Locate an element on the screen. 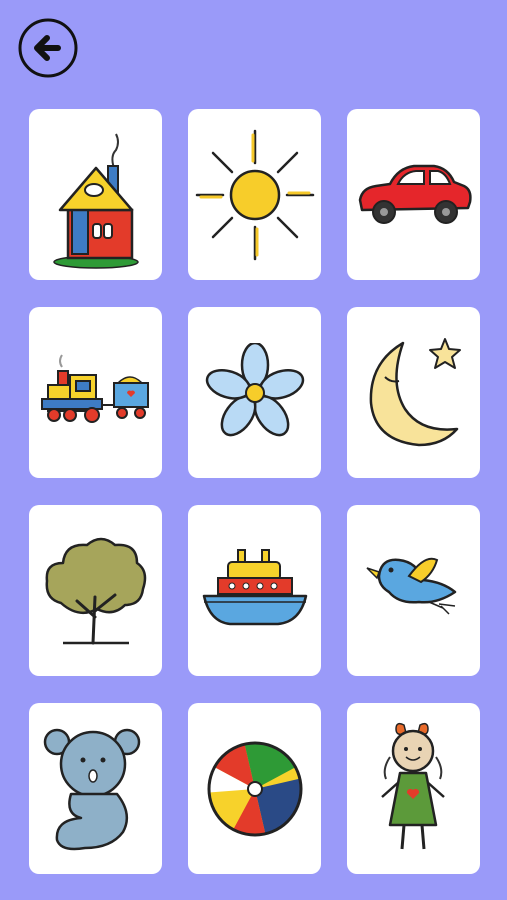  car-icon is located at coordinates (415, 194).